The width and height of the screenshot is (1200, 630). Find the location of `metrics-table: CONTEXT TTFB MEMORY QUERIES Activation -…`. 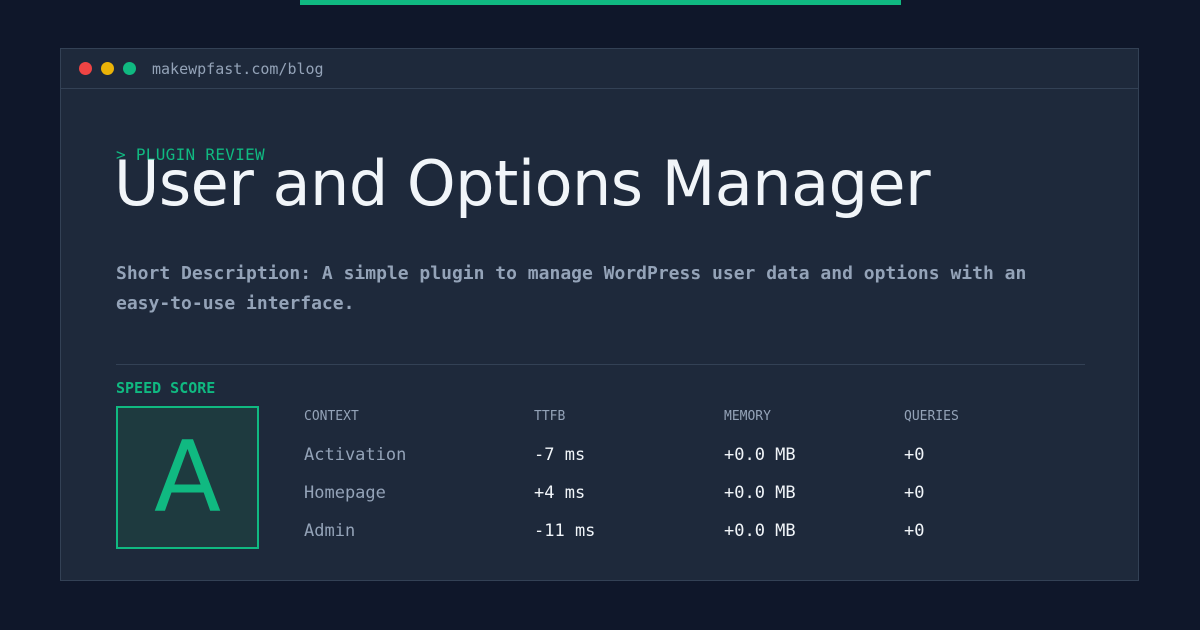

metrics-table: CONTEXT TTFB MEMORY QUERIES Activation -… is located at coordinates (694, 478).